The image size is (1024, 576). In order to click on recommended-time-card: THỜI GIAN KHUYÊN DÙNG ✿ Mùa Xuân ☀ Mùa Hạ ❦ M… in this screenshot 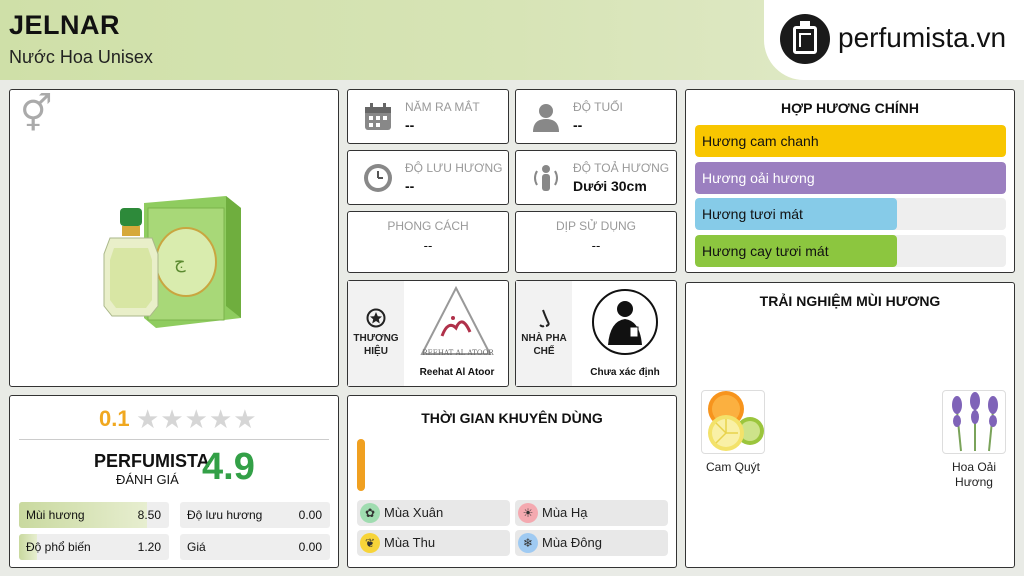, I will do `click(512, 481)`.